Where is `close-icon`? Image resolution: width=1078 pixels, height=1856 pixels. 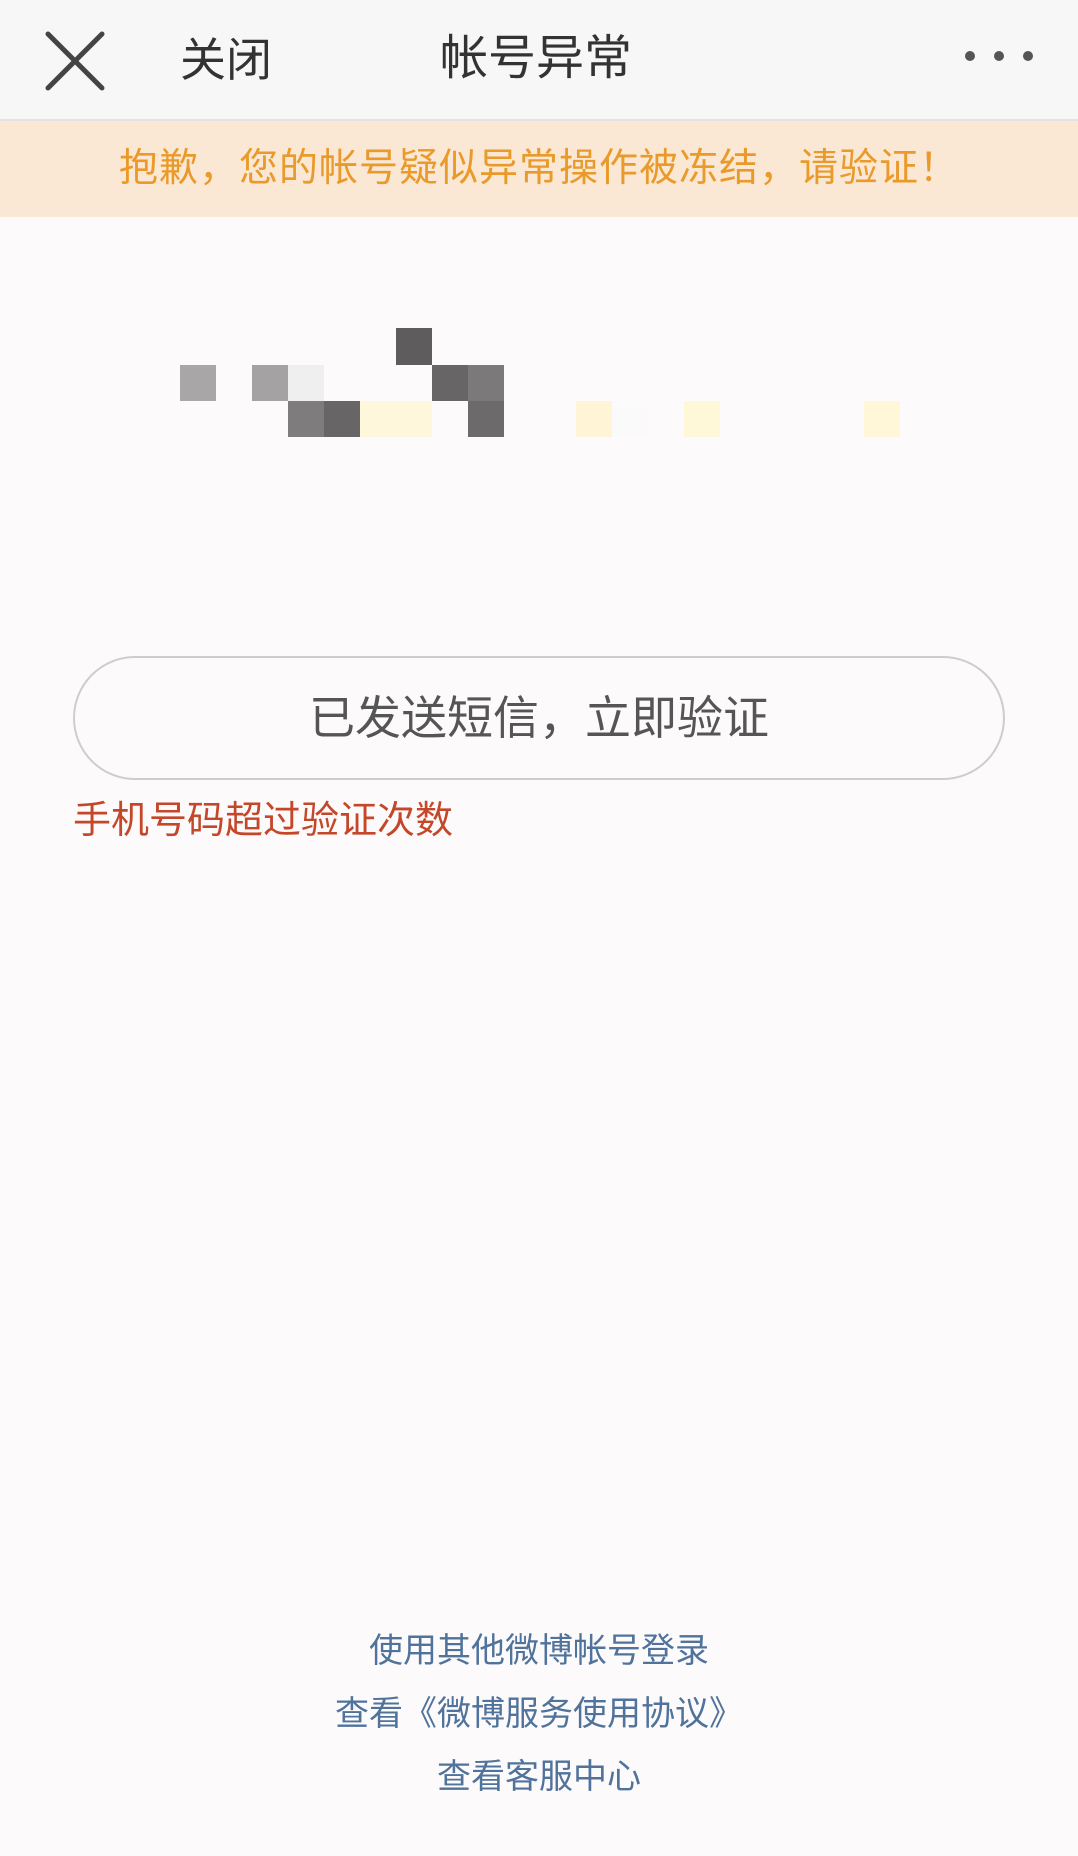
close-icon is located at coordinates (75, 61).